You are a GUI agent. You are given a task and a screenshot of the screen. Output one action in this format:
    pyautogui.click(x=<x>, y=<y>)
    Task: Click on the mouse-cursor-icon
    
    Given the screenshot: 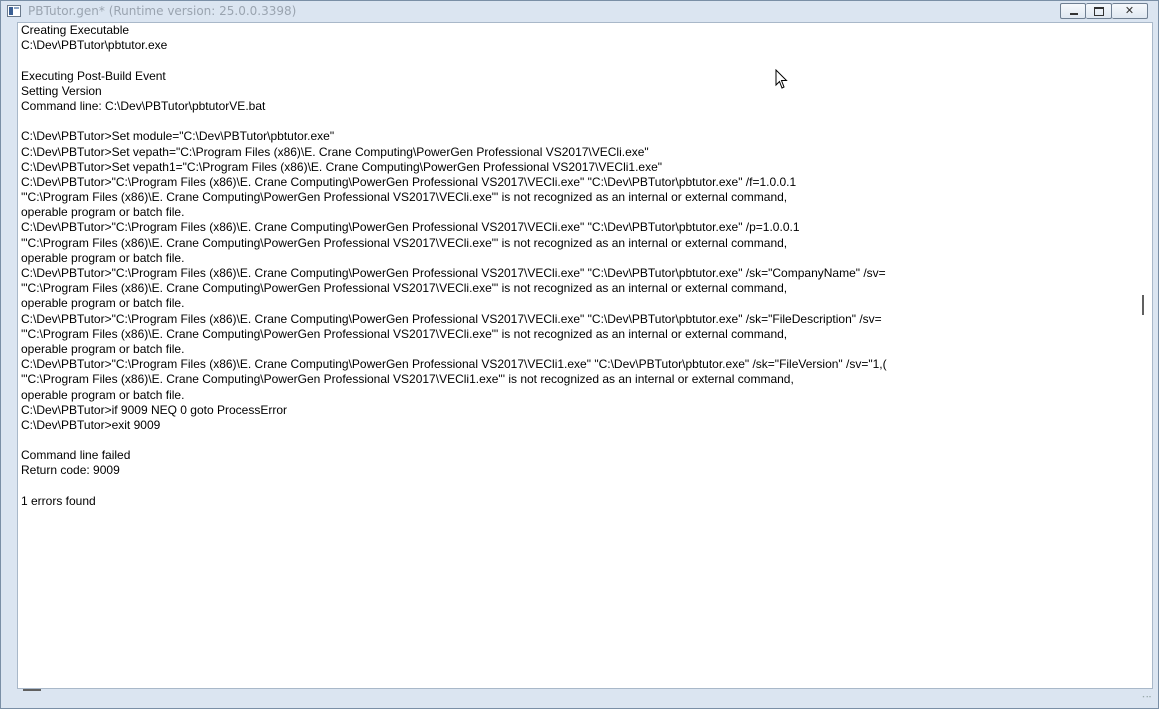 What is the action you would take?
    pyautogui.click(x=781, y=79)
    